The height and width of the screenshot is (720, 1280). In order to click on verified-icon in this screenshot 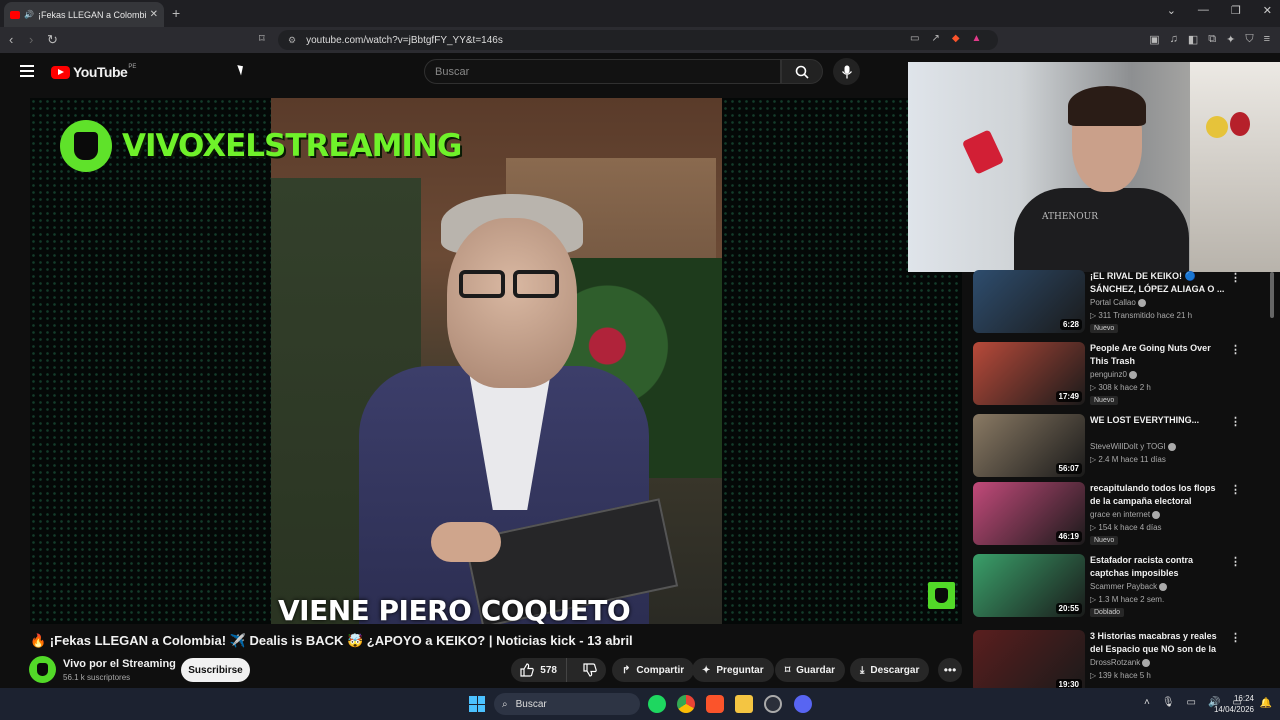, I will do `click(1141, 302)`.